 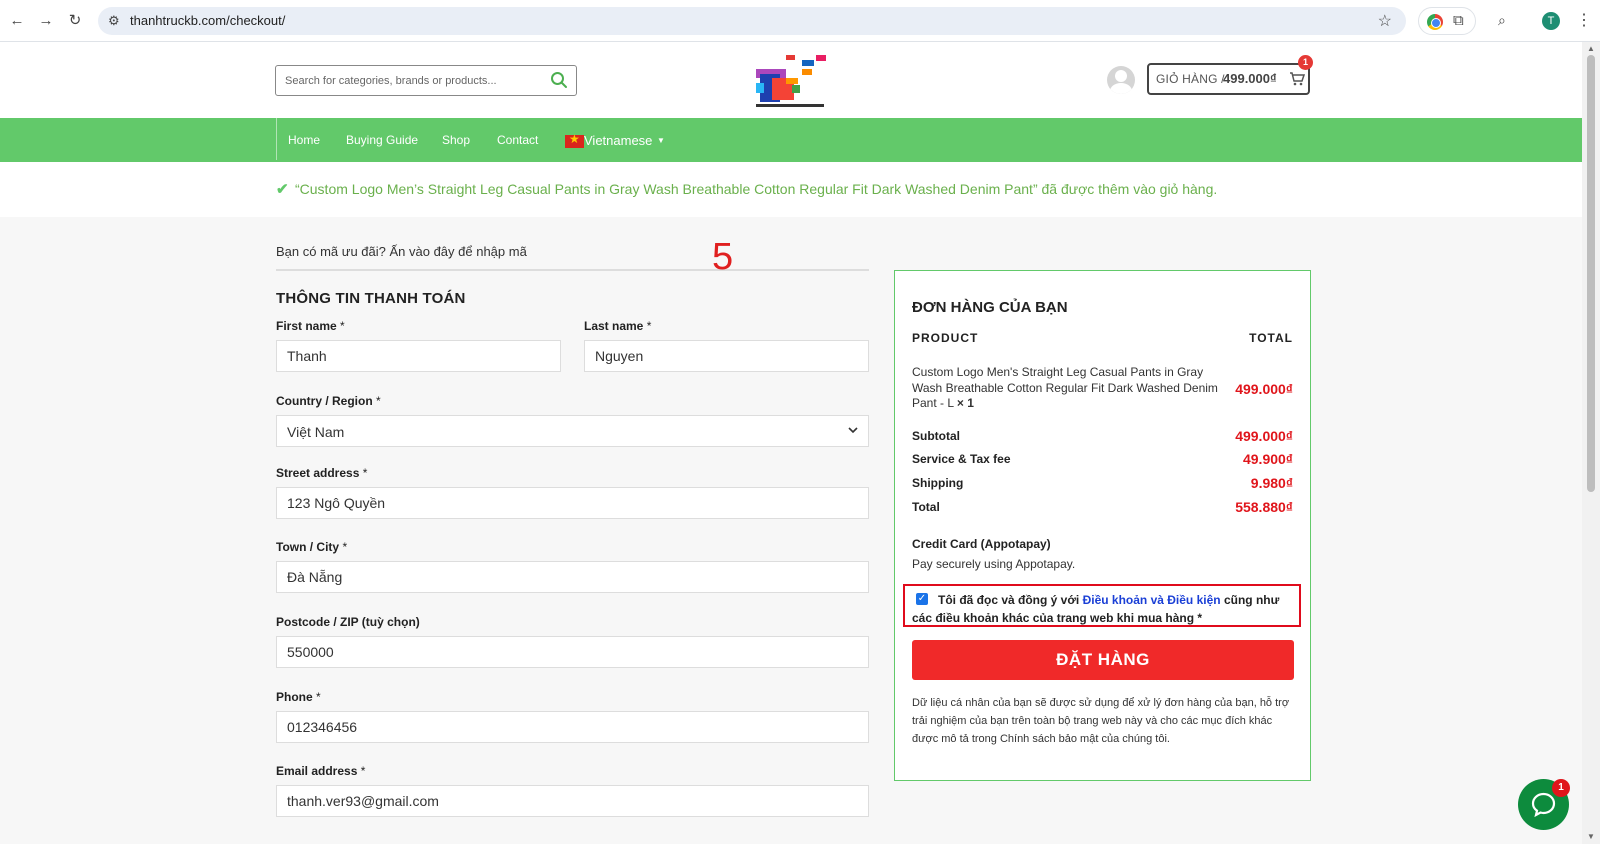 What do you see at coordinates (559, 80) in the screenshot?
I see `search-icon` at bounding box center [559, 80].